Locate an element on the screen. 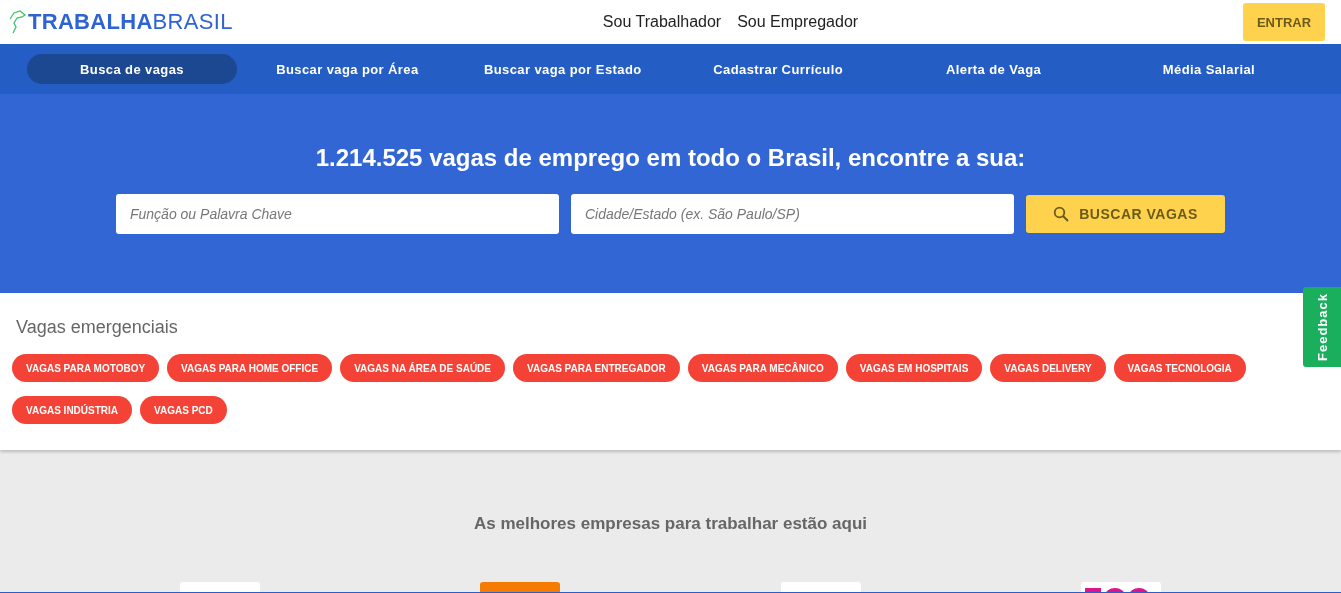 This screenshot has height=593, width=1341. job-tag: VAGAS PCD is located at coordinates (183, 410).